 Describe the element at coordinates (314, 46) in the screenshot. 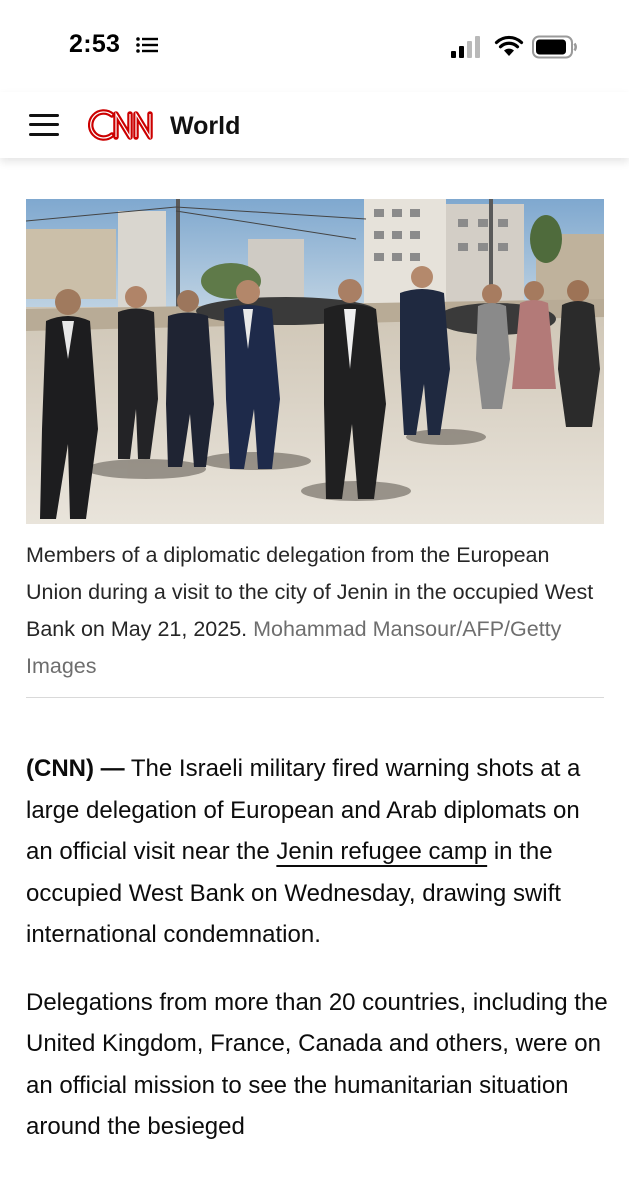

I see `status-bar: 2:53` at that location.